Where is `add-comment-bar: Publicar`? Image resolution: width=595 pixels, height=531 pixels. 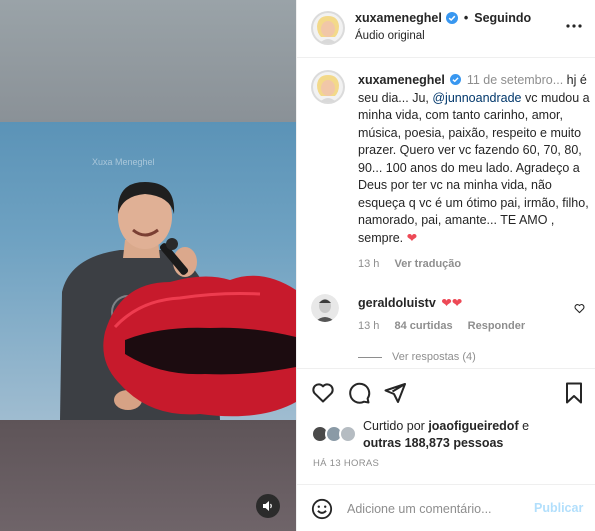 add-comment-bar: Publicar is located at coordinates (446, 507).